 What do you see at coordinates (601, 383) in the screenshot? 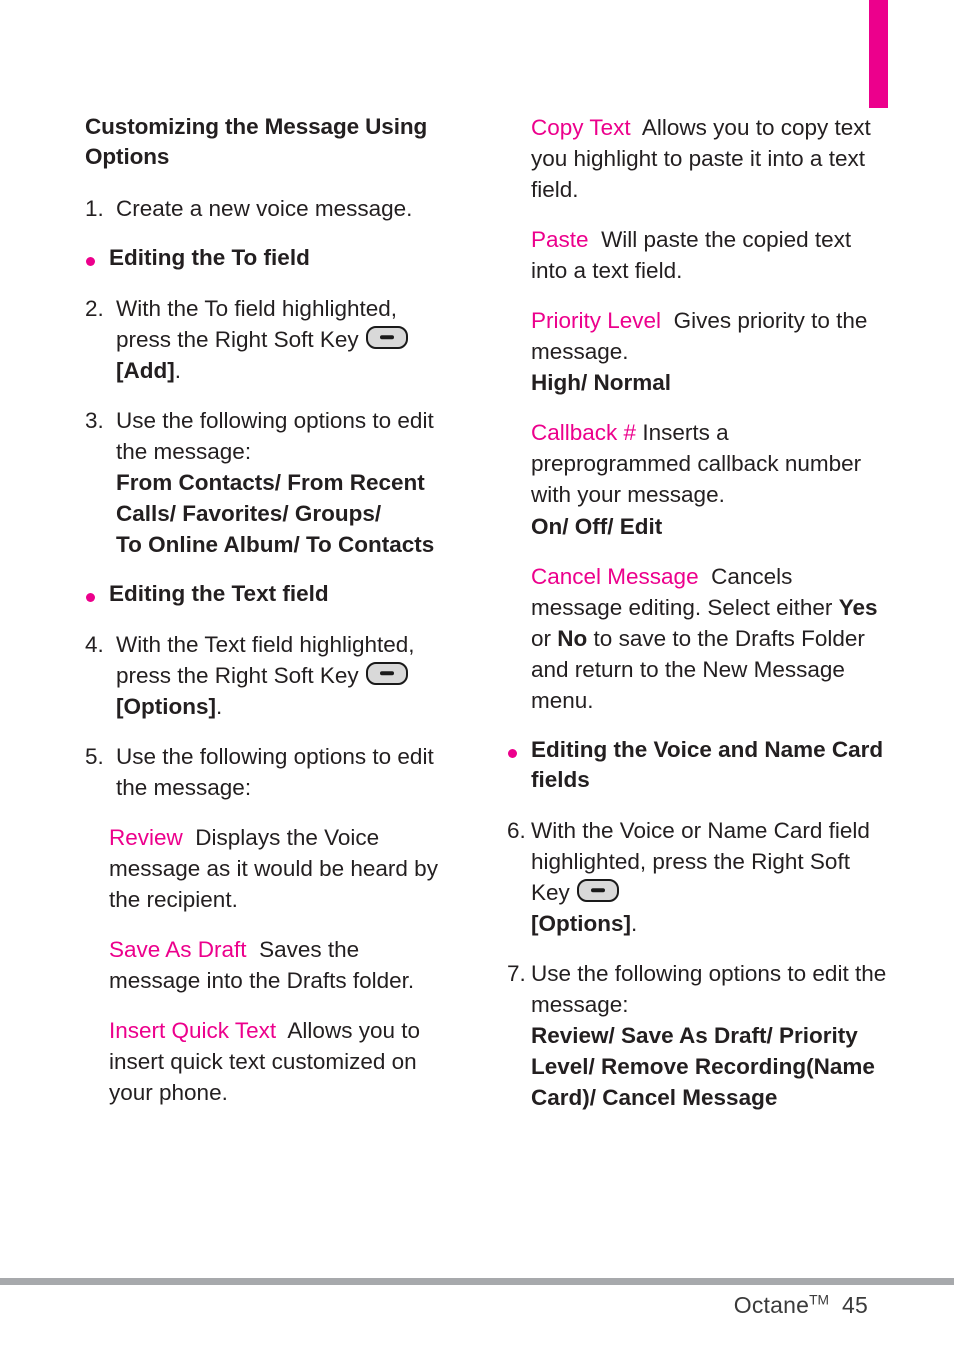
I see `option-priority-level-values: High/ Normal` at bounding box center [601, 383].